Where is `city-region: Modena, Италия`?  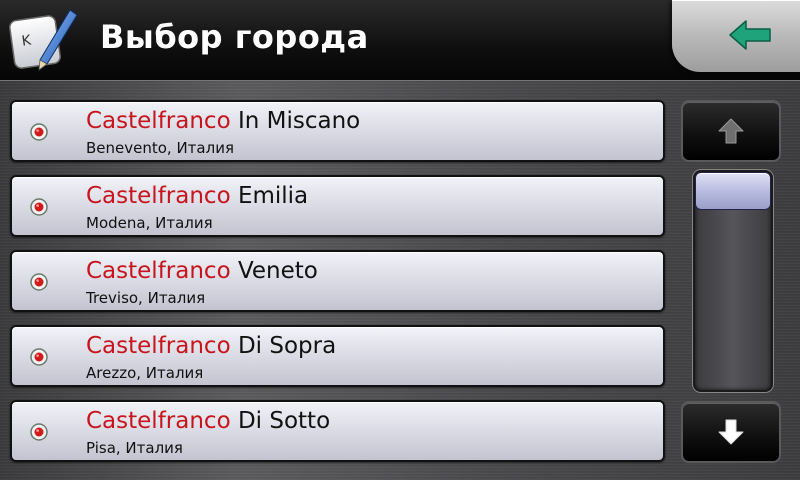 city-region: Modena, Италия is located at coordinates (149, 223).